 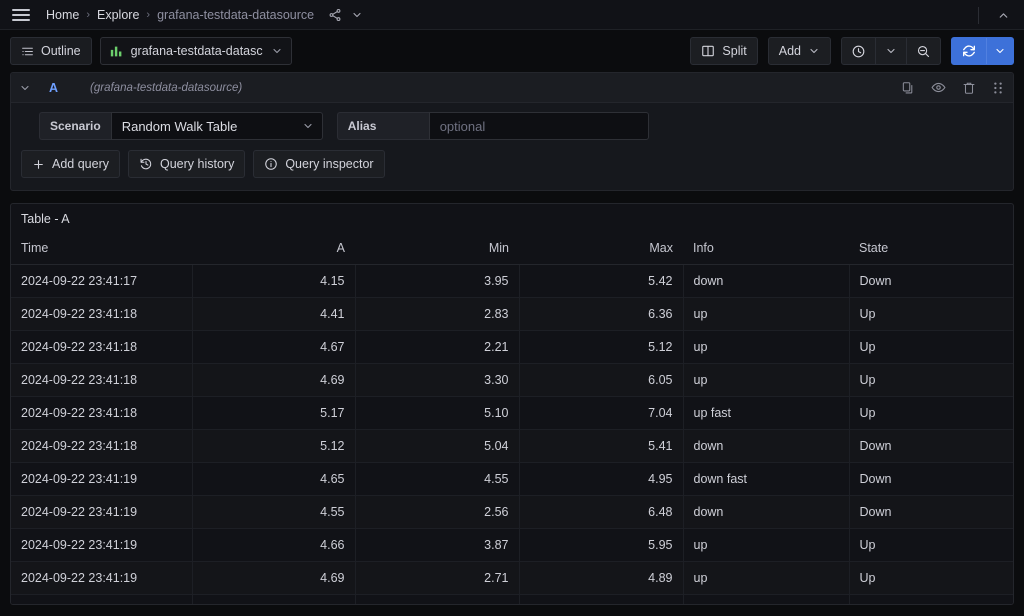 I want to click on table-cell: 4.15, so click(x=274, y=281).